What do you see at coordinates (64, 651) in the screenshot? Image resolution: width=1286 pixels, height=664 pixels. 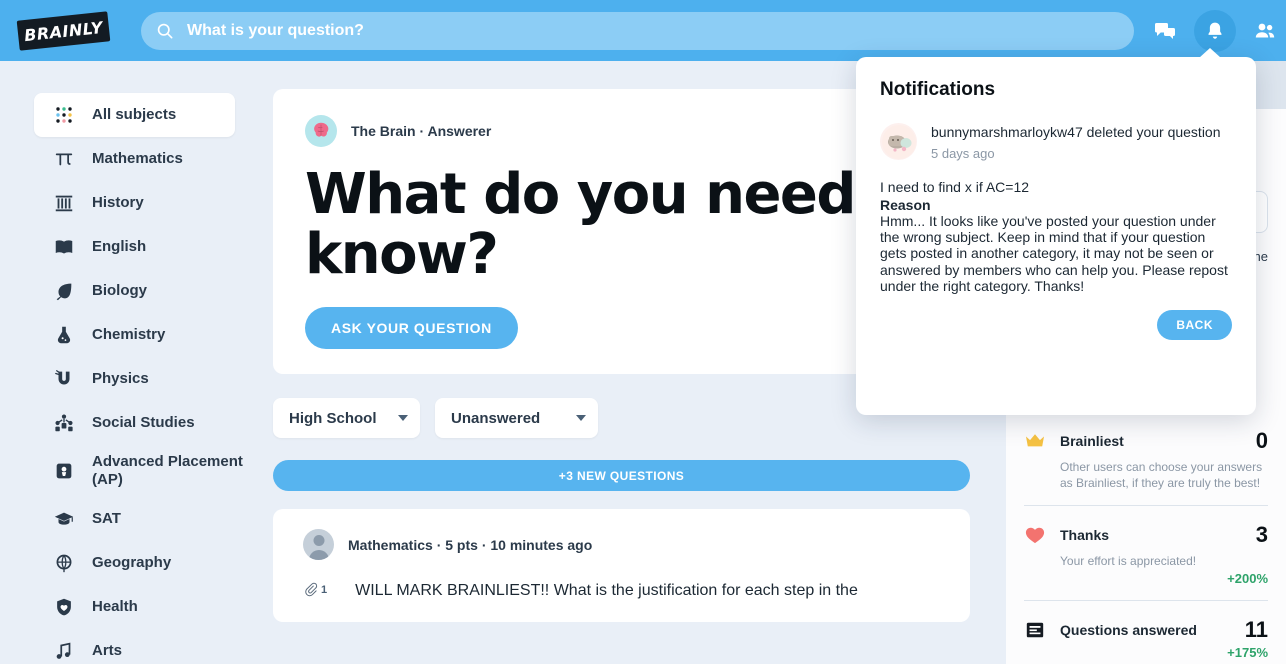 I see `music-note-icon` at bounding box center [64, 651].